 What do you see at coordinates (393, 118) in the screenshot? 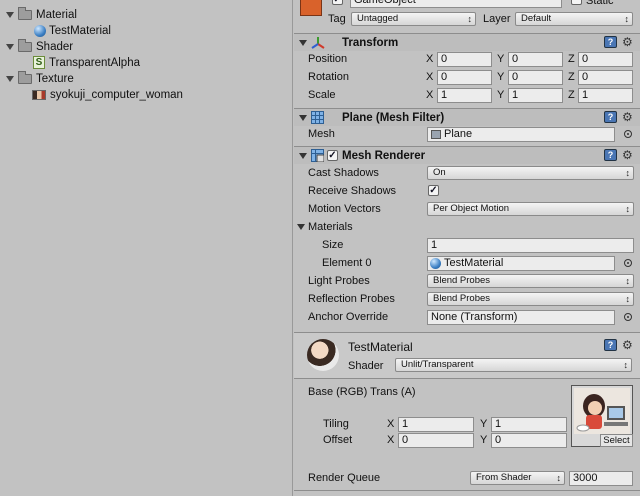
I see `mesh-filter-title: Plane (Mesh Filter)` at bounding box center [393, 118].